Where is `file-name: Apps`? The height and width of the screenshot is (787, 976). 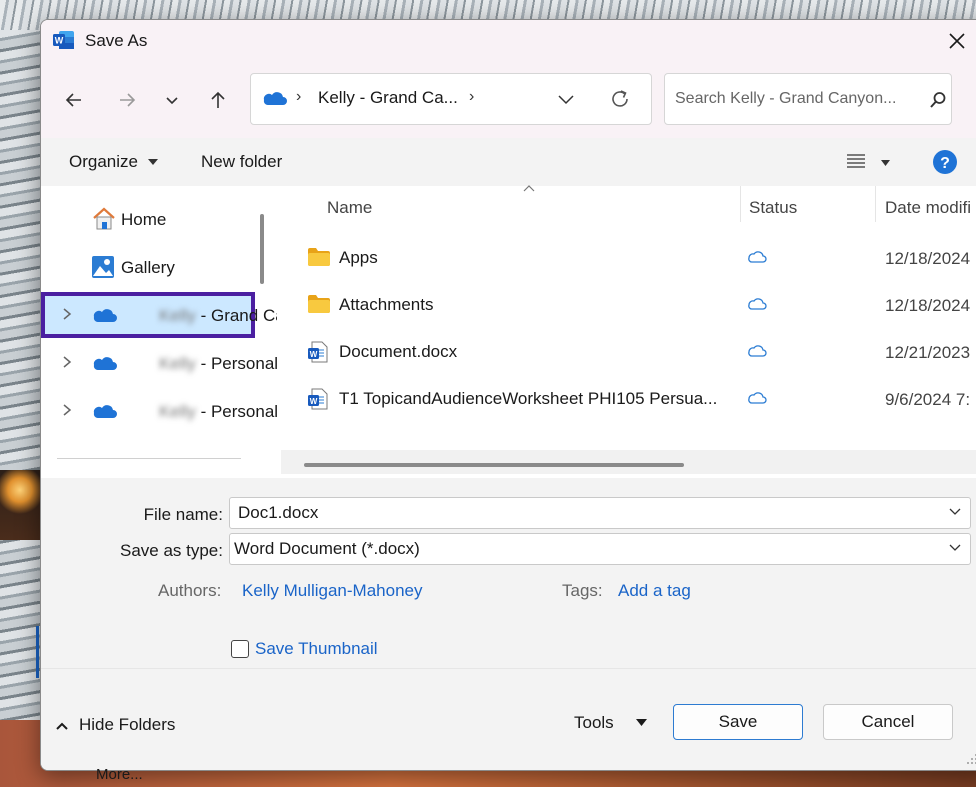
file-name: Apps is located at coordinates (358, 257).